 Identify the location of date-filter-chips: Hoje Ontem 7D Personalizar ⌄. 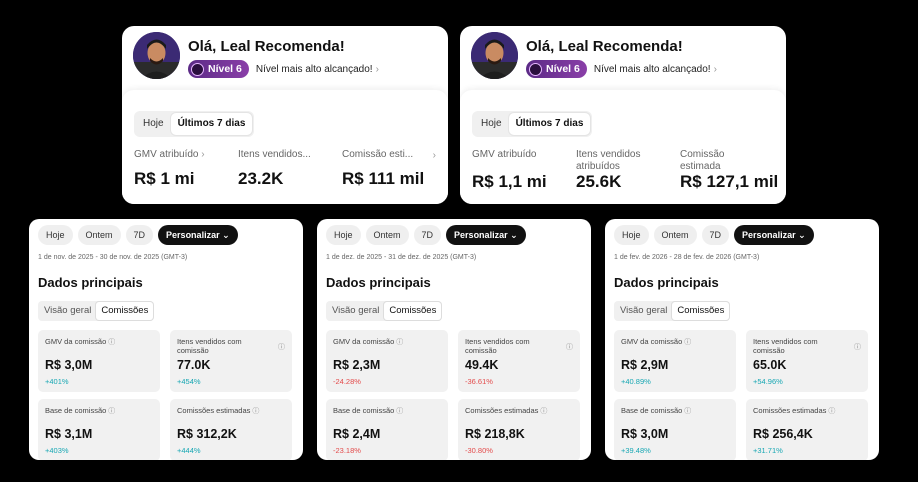
(138, 235).